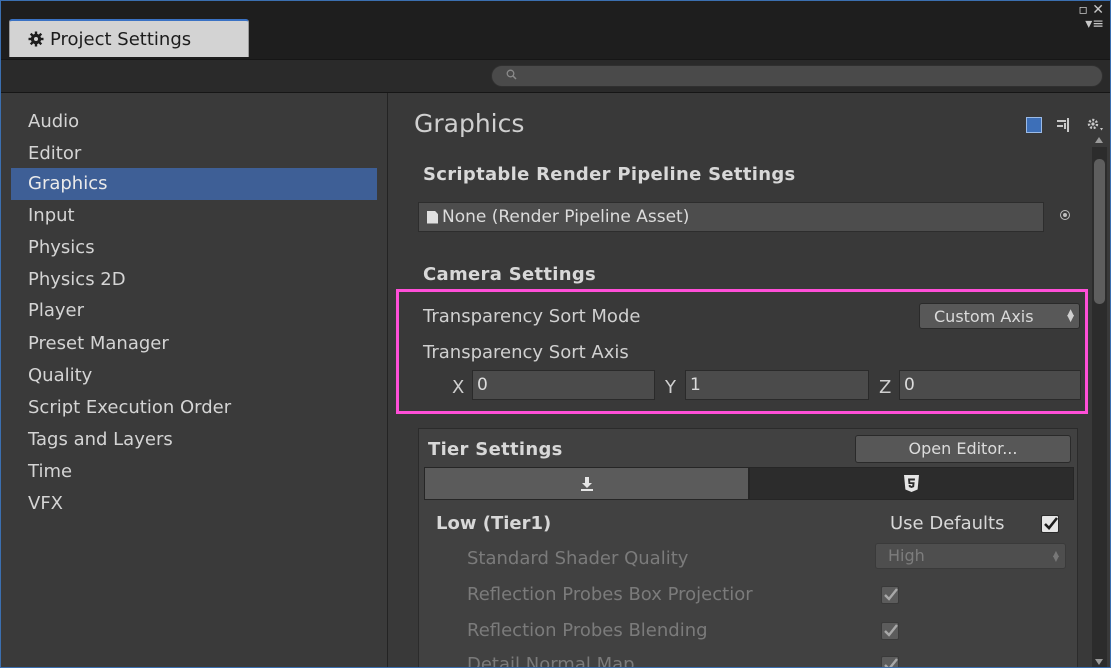 The height and width of the screenshot is (668, 1111). I want to click on tab-standalone, so click(586, 483).